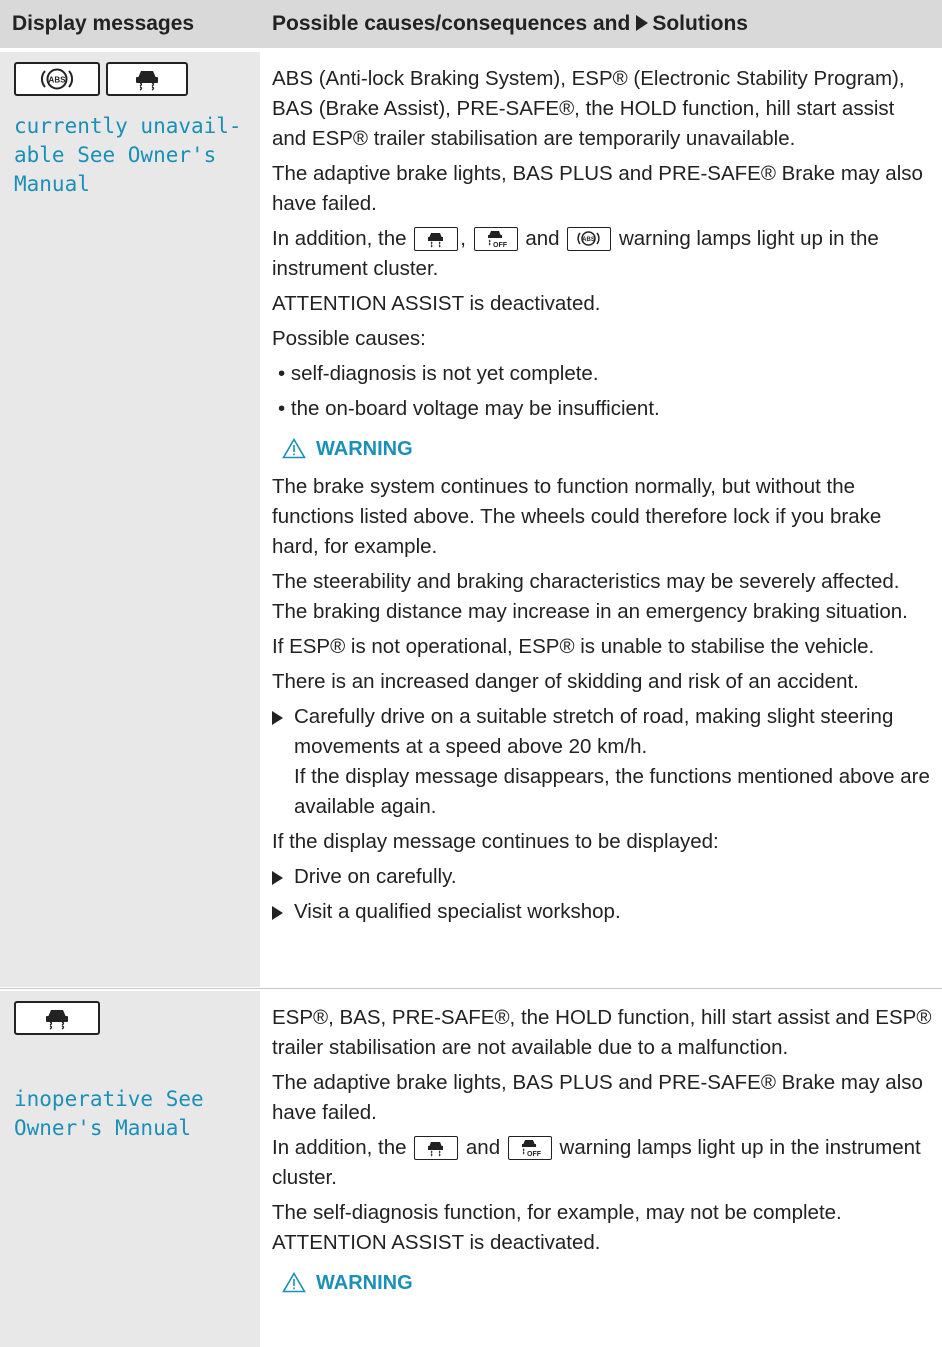 Image resolution: width=942 pixels, height=1347 pixels. What do you see at coordinates (642, 23) in the screenshot?
I see `solutions-arrow-icon` at bounding box center [642, 23].